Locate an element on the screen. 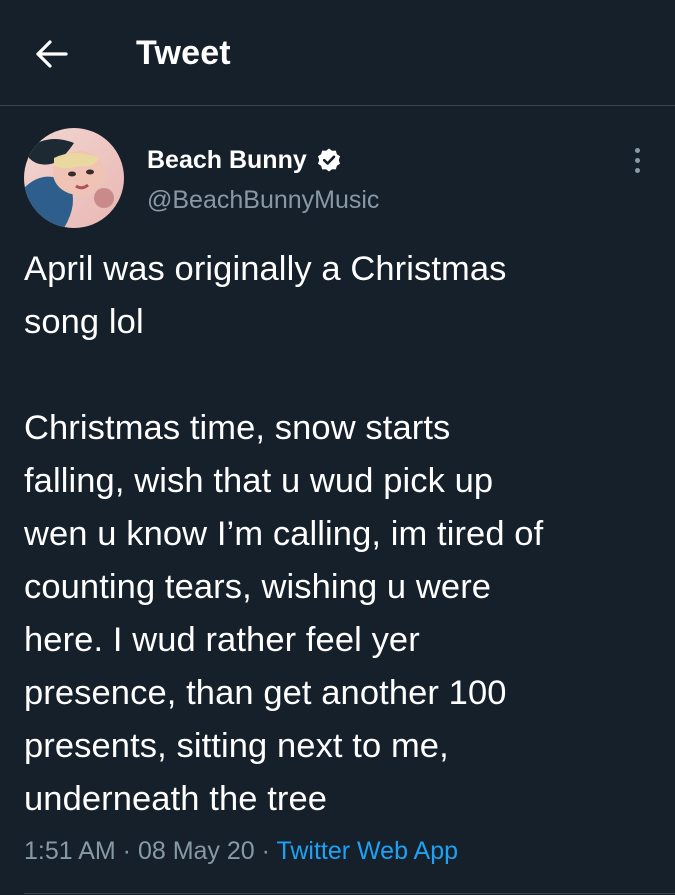 This screenshot has height=895, width=675. more-options-icon is located at coordinates (637, 160).